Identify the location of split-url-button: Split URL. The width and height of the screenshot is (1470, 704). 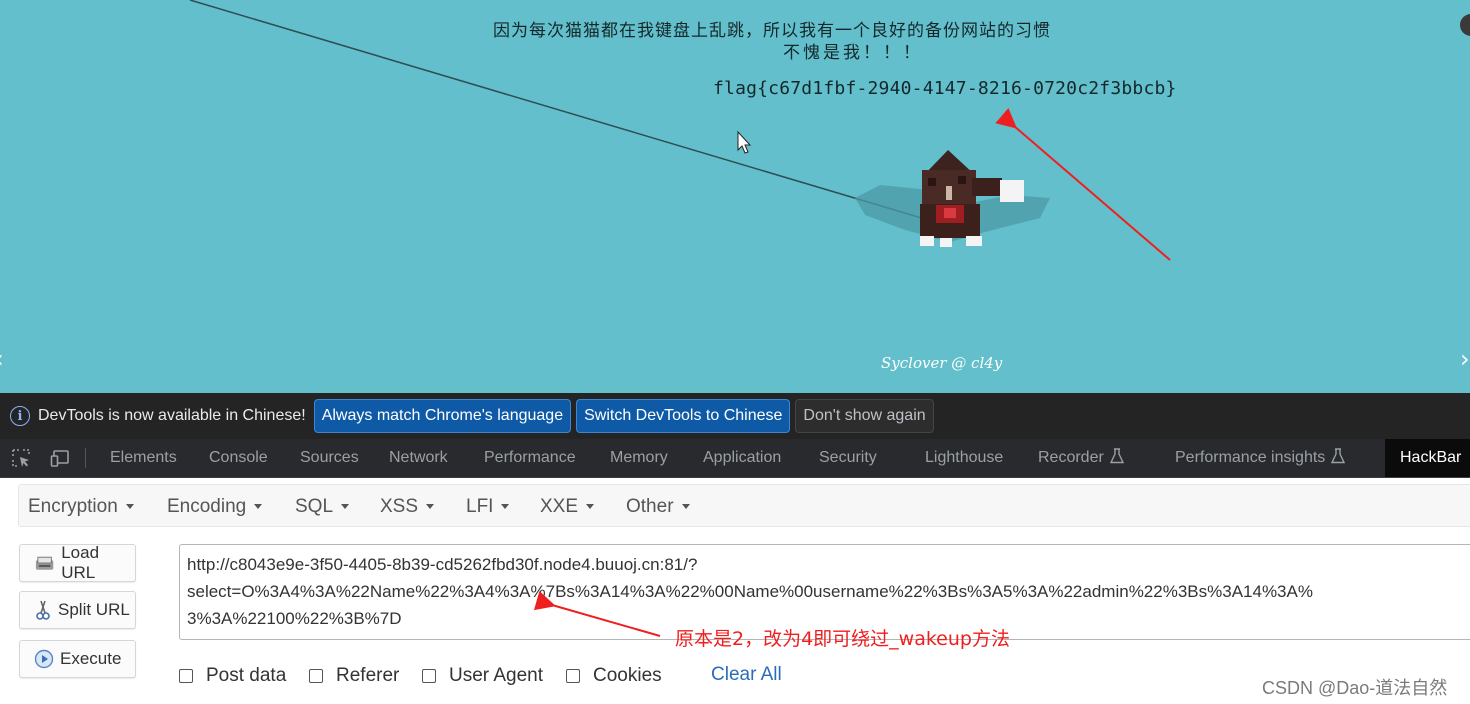
(77, 610).